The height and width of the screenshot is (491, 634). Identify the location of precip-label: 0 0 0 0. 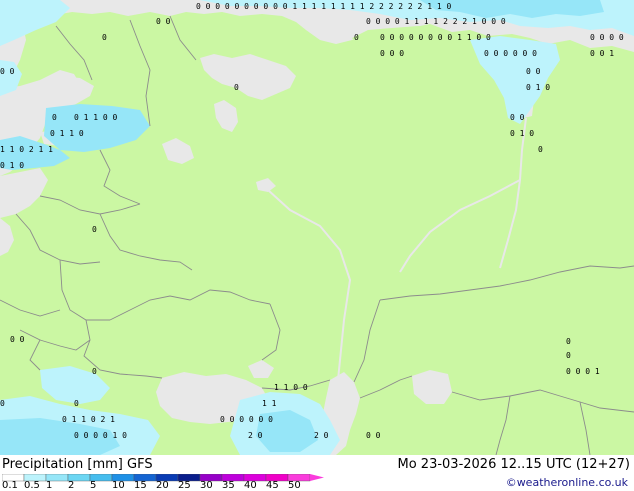
(607, 37).